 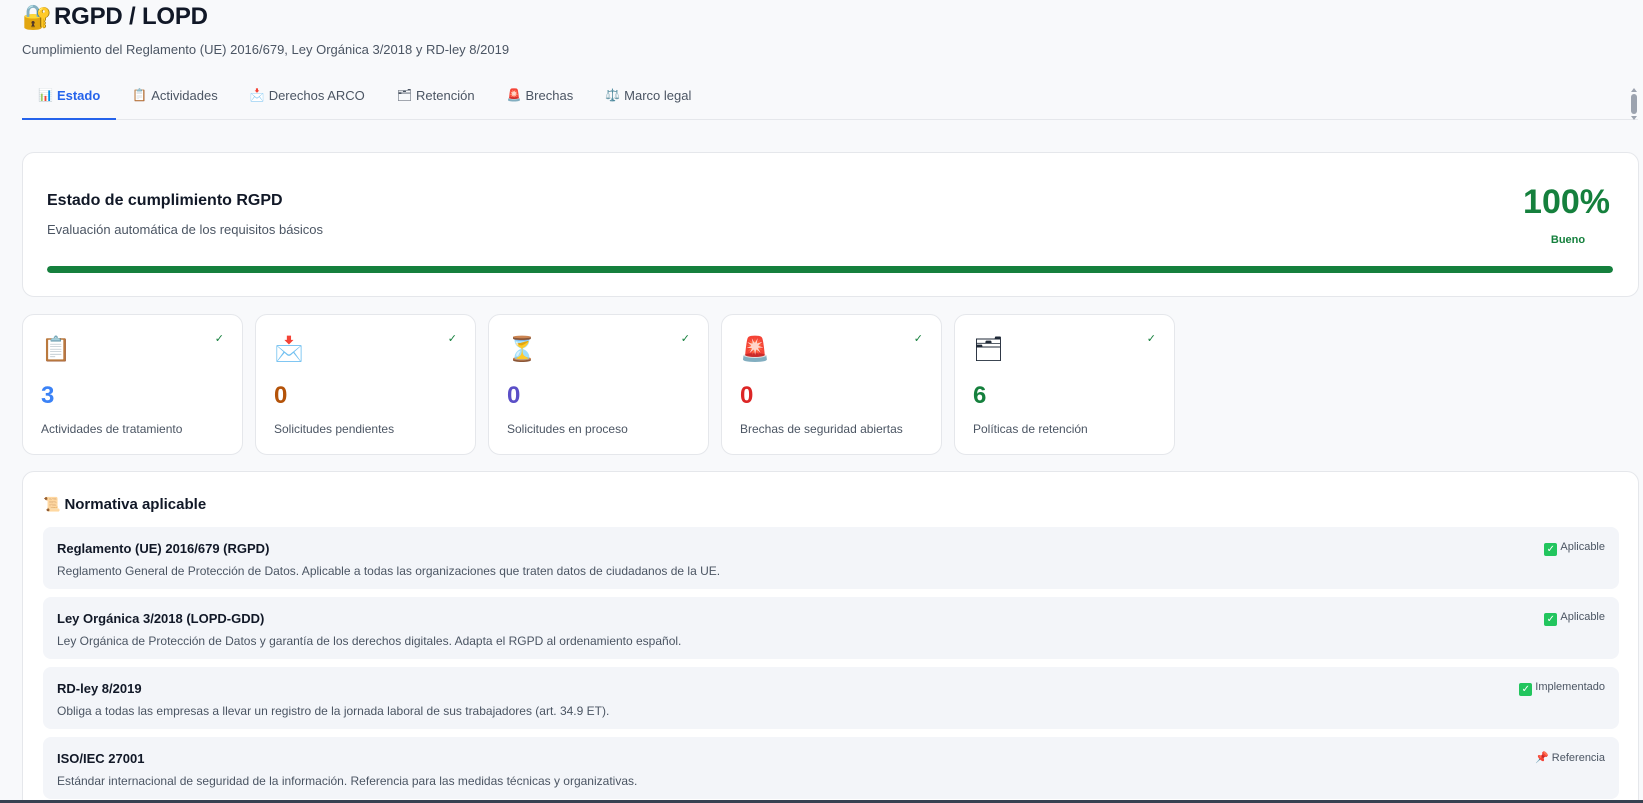 I want to click on card-index-icon: 🗂, so click(x=404, y=95).